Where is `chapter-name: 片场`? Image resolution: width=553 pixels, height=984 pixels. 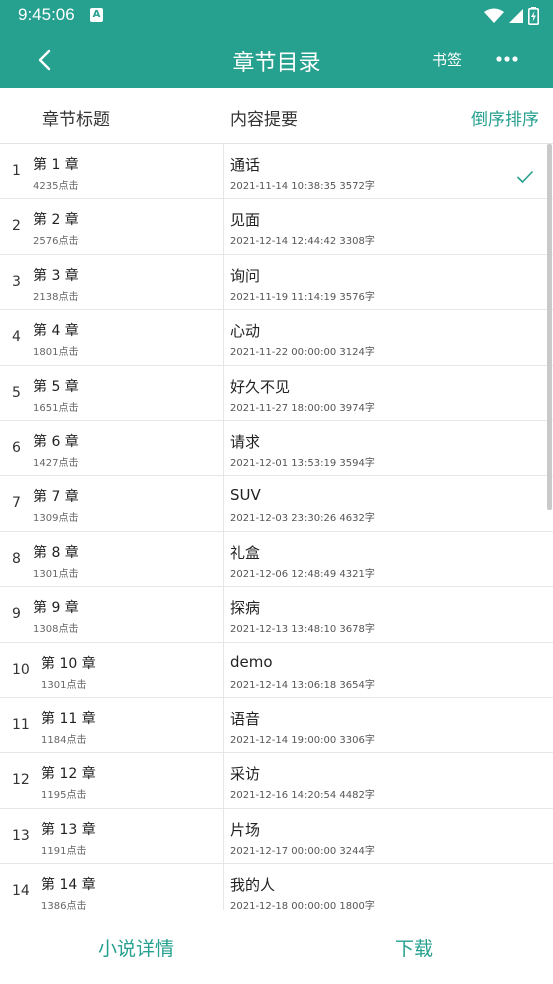
chapter-name: 片场 is located at coordinates (245, 829).